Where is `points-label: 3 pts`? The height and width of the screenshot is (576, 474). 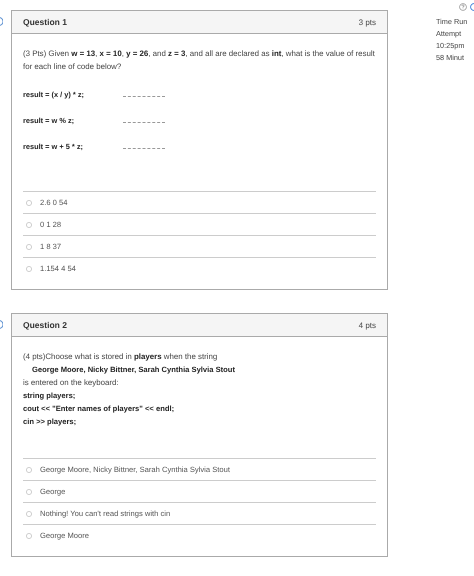
points-label: 3 pts is located at coordinates (367, 22).